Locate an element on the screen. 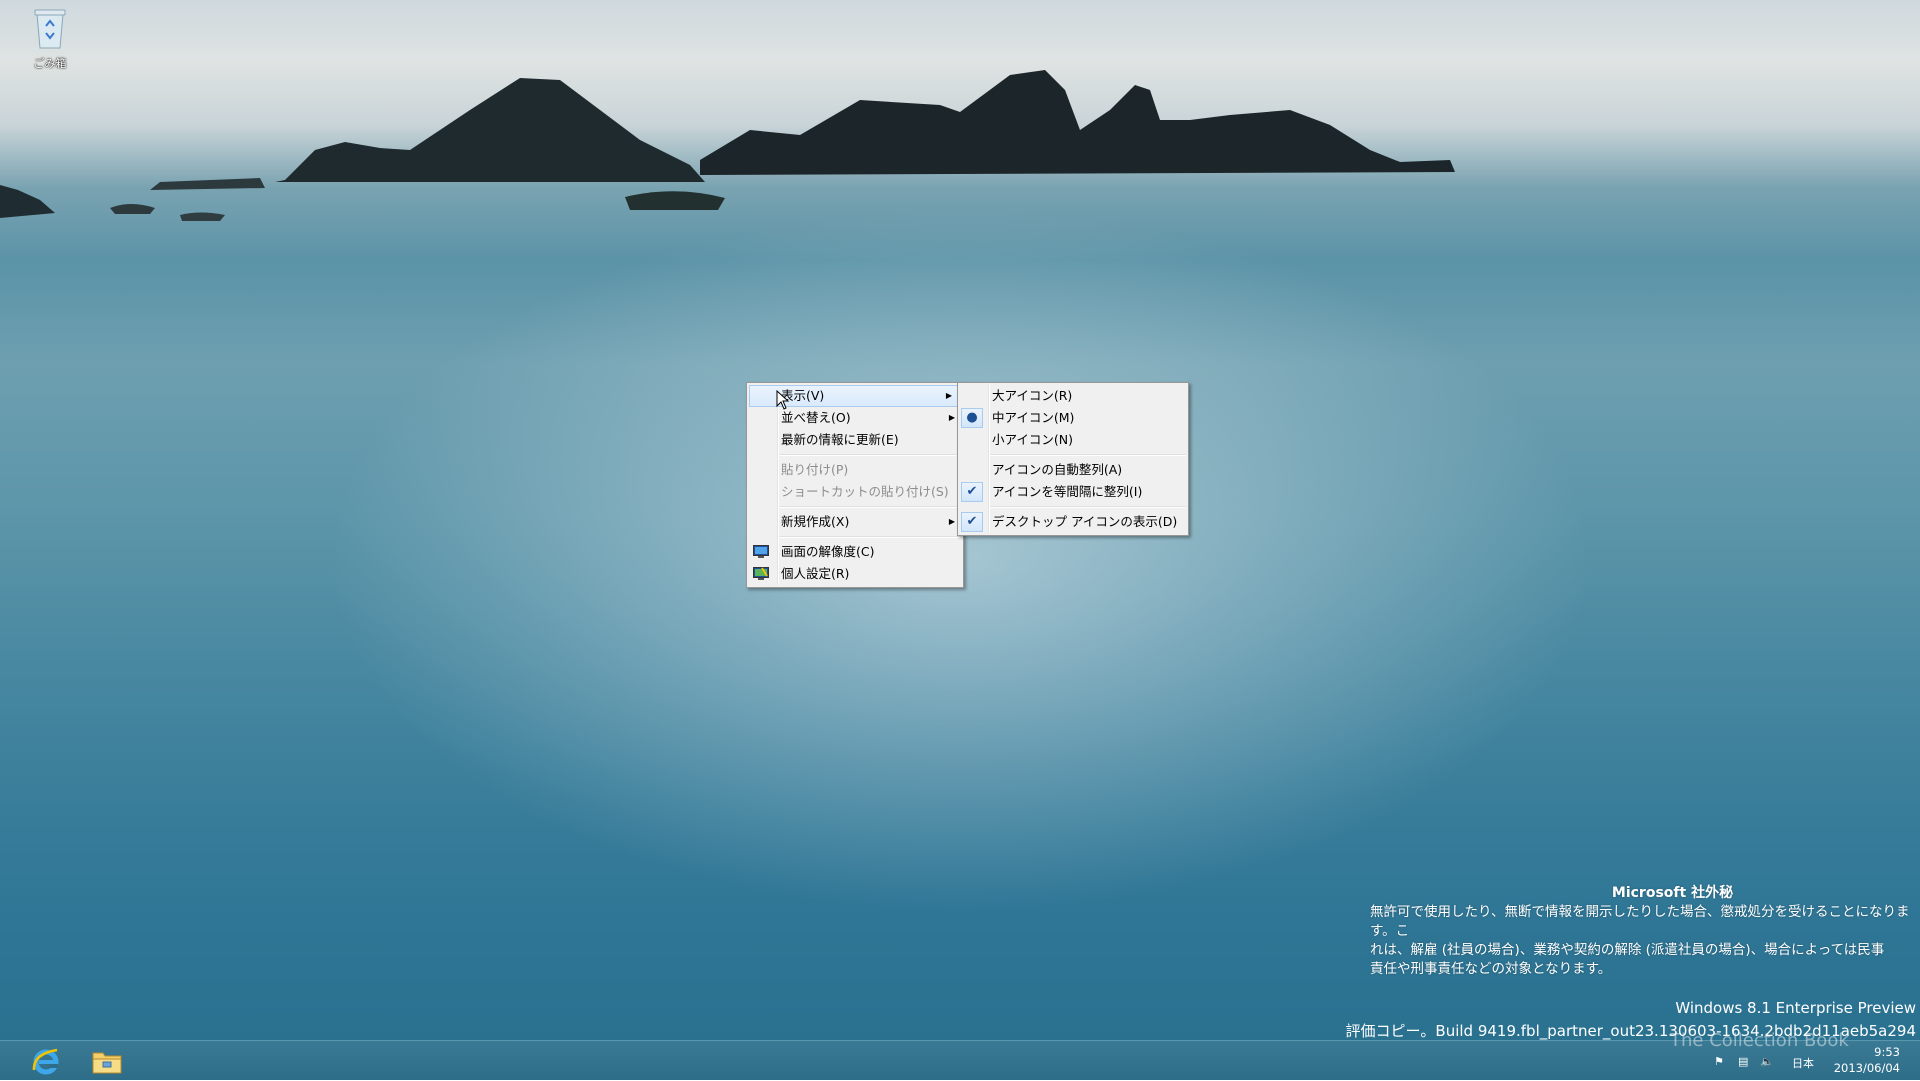 The image size is (1920, 1081). clock-date: 2013/06/04 is located at coordinates (1866, 1068).